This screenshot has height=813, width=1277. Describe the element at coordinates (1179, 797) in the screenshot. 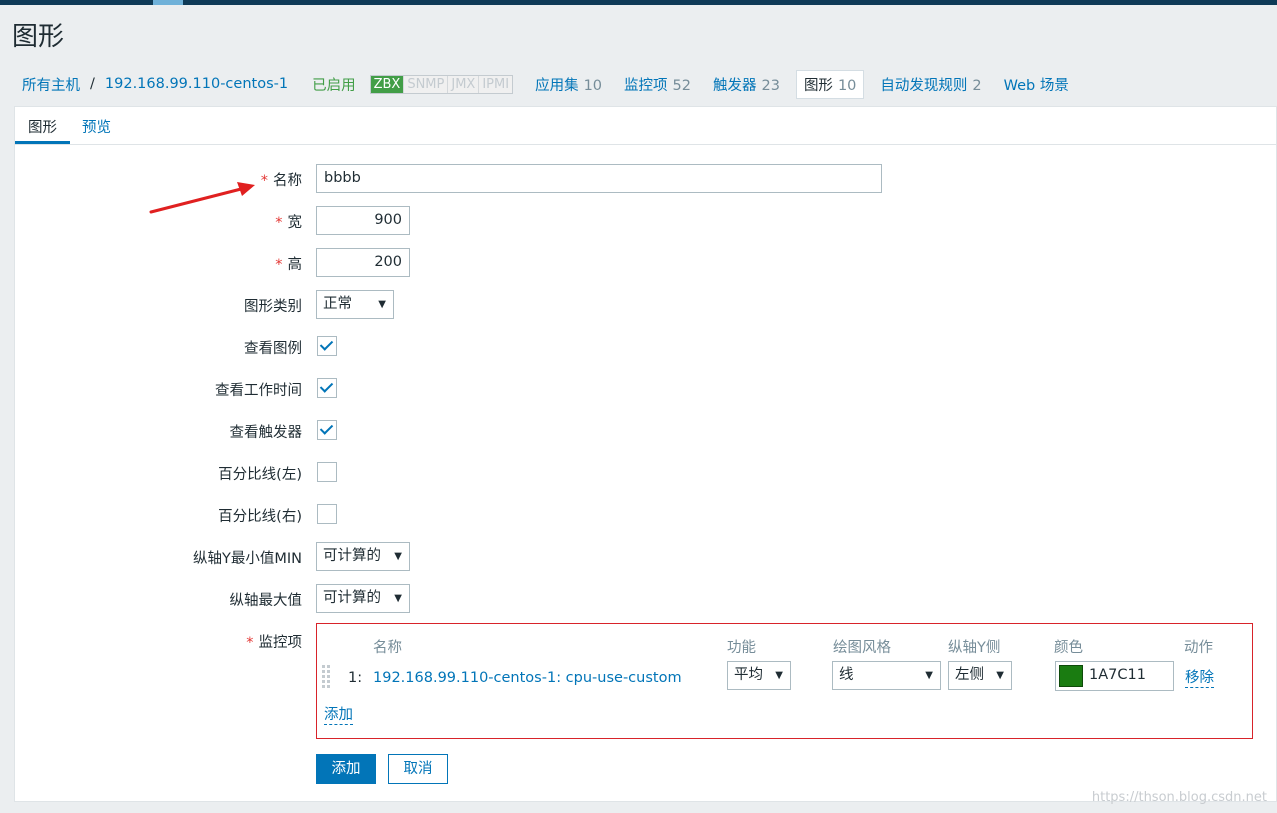

I see `watermark: https://thson.blog.csdn.net` at that location.